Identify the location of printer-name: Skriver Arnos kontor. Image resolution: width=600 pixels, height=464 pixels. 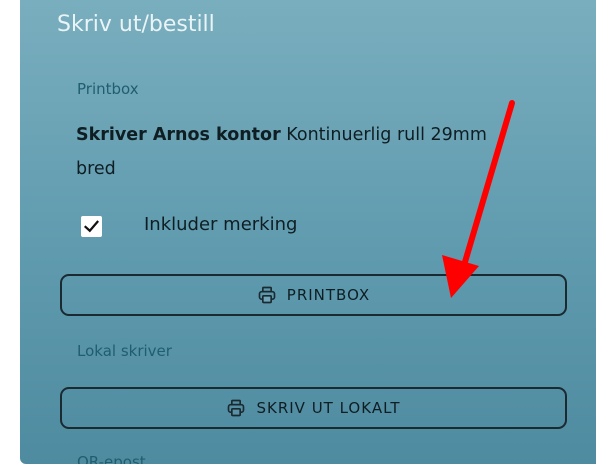
(178, 135).